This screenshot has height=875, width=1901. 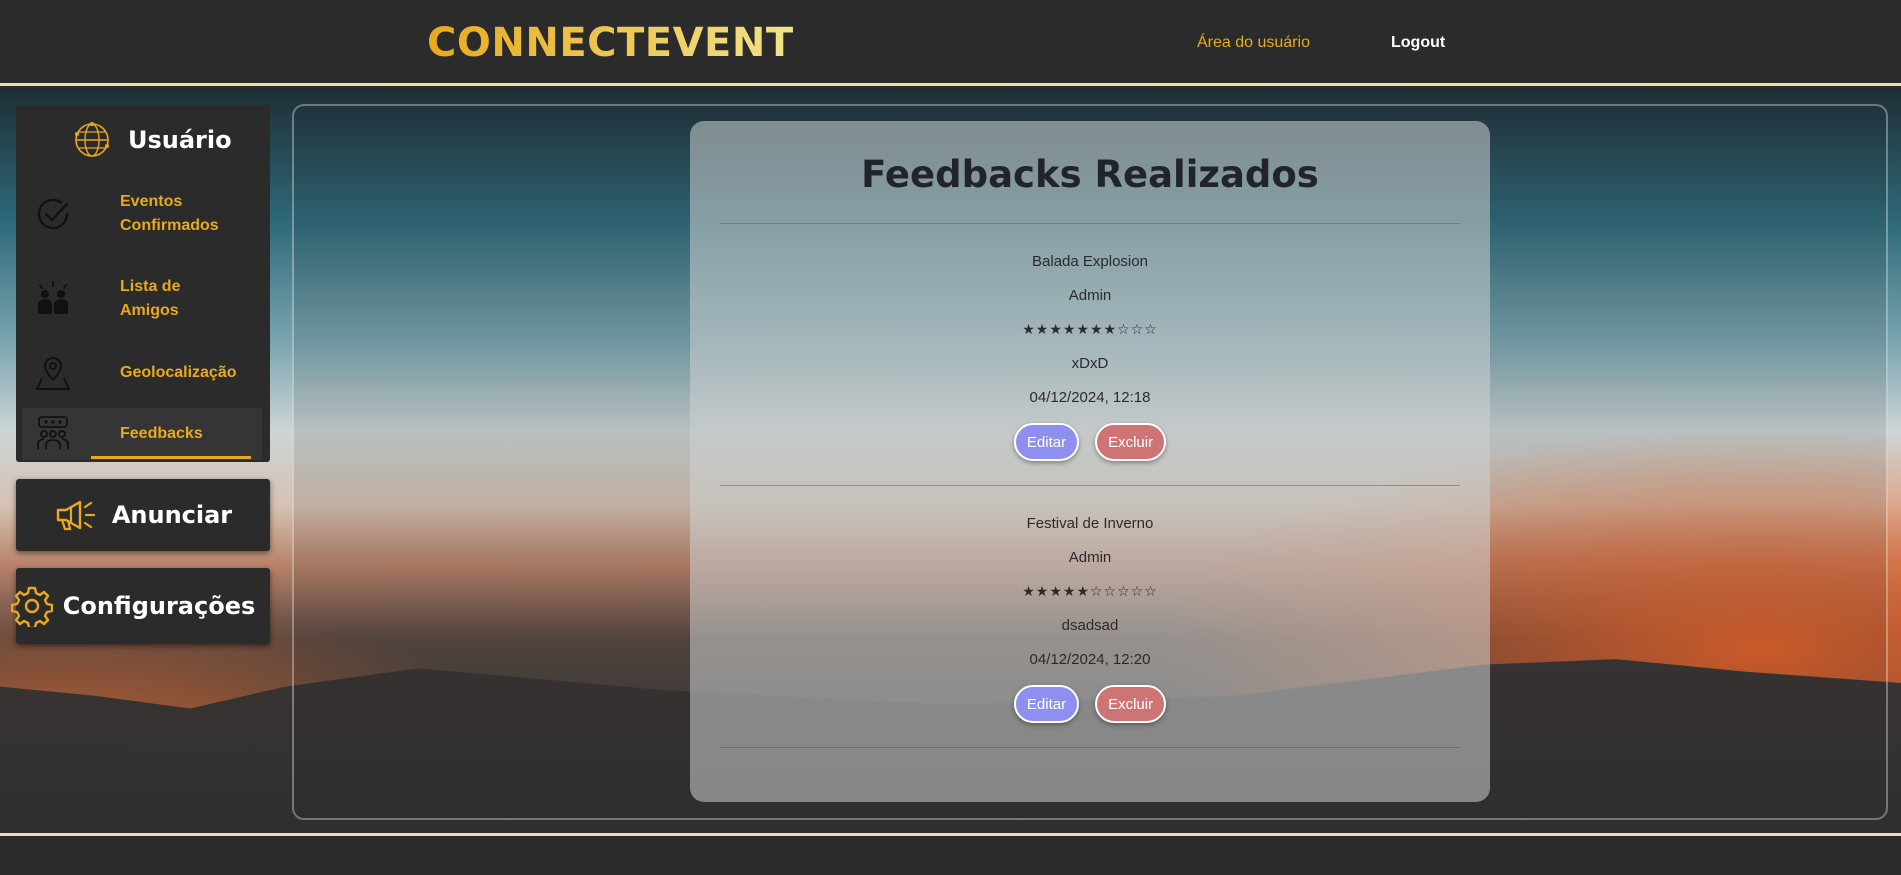 What do you see at coordinates (1090, 363) in the screenshot?
I see `feedback-comment: xDxD` at bounding box center [1090, 363].